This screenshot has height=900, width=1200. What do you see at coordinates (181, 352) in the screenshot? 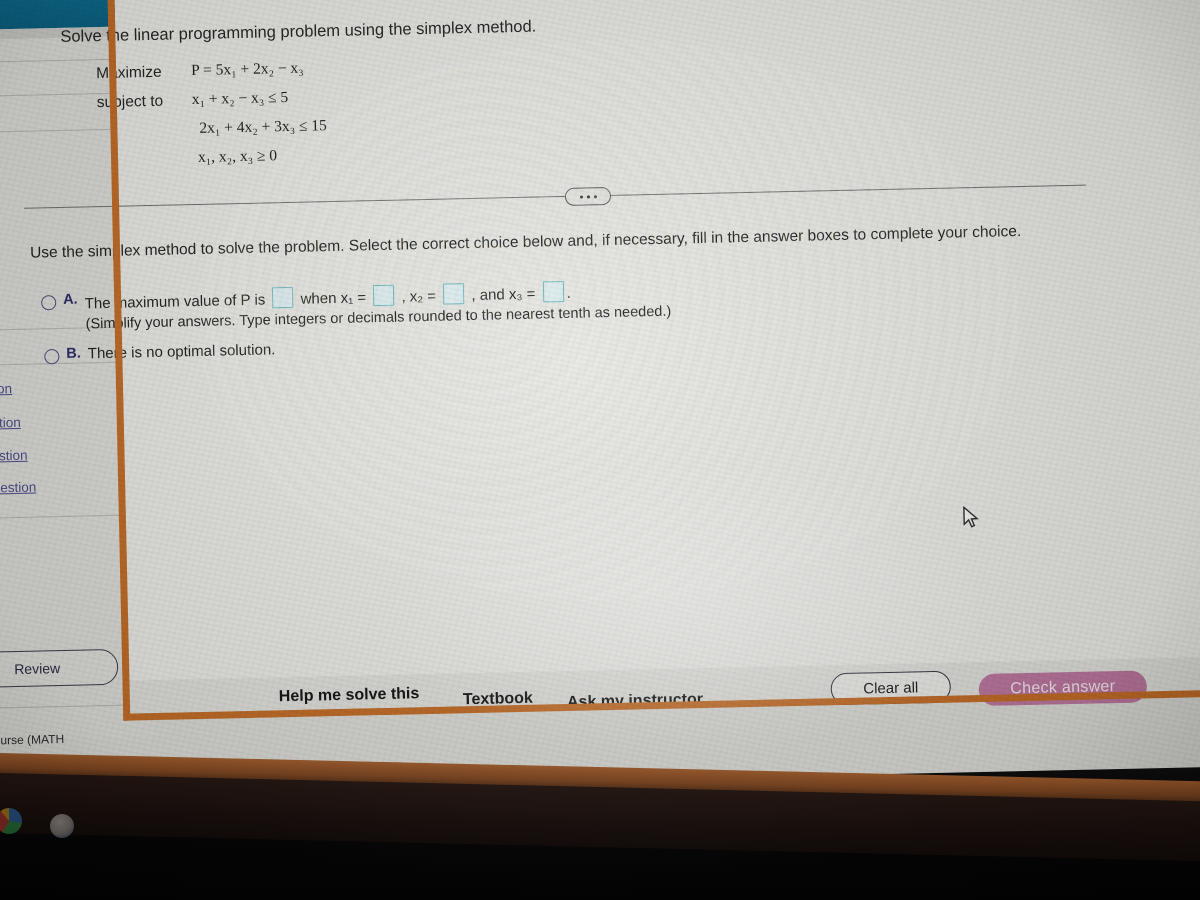
I see `choice-b-text: There is no optimal solution.` at bounding box center [181, 352].